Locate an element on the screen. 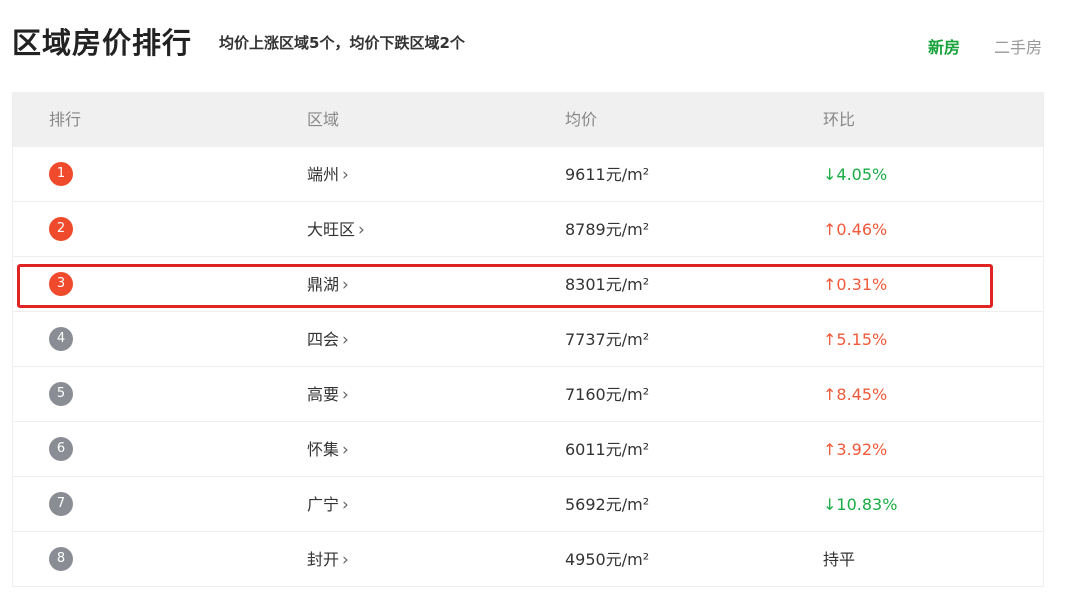  average-price: 8301元/m² is located at coordinates (607, 284).